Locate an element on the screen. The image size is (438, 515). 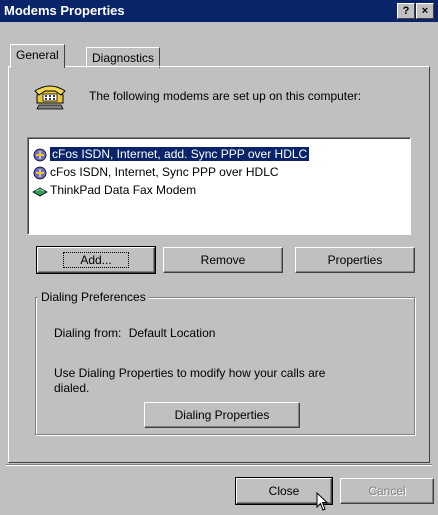
remove-button-label: Remove is located at coordinates (223, 260).